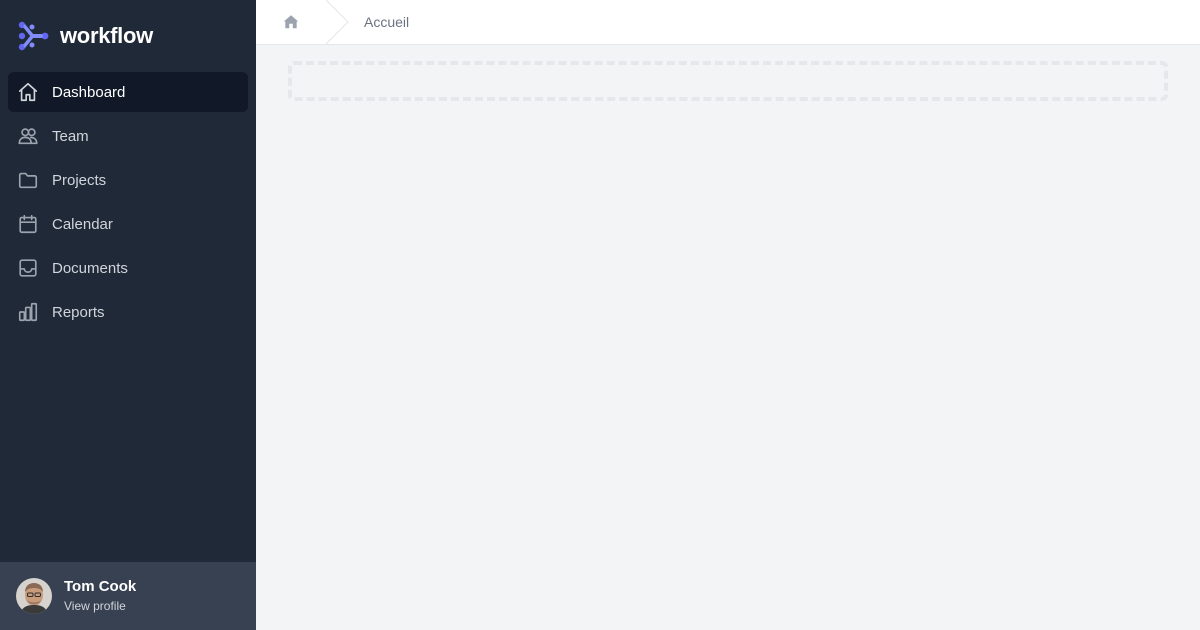 Image resolution: width=1200 pixels, height=630 pixels. I want to click on brand: workflow, so click(128, 36).